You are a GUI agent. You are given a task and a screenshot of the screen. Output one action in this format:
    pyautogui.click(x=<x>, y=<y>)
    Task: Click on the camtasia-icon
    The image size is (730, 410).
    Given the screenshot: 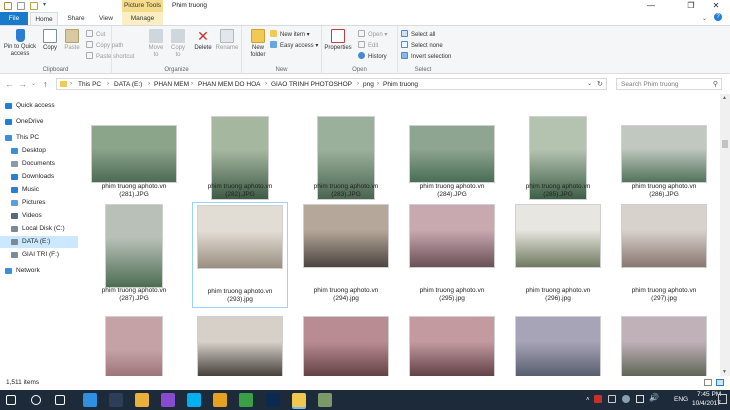 What is the action you would take?
    pyautogui.click(x=246, y=400)
    